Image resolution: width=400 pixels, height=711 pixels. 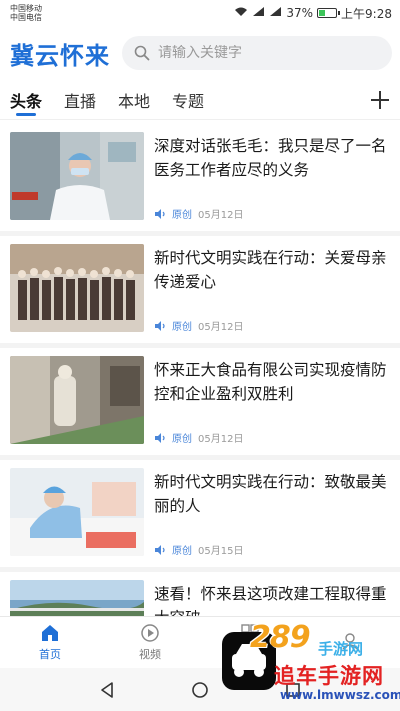 I want to click on user-icon, so click(x=350, y=641).